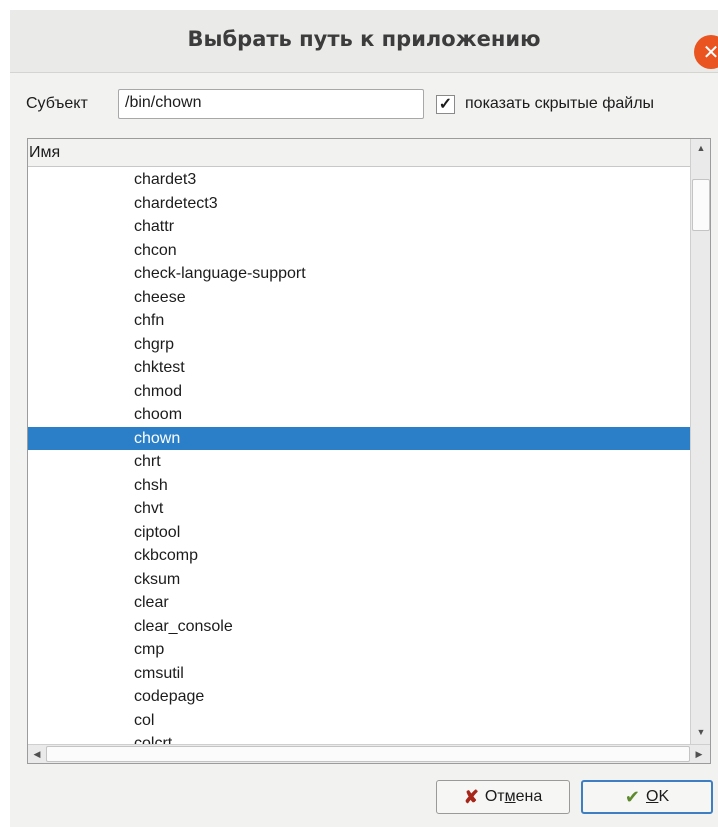  I want to click on scroll-down-icon: ▼, so click(700, 732).